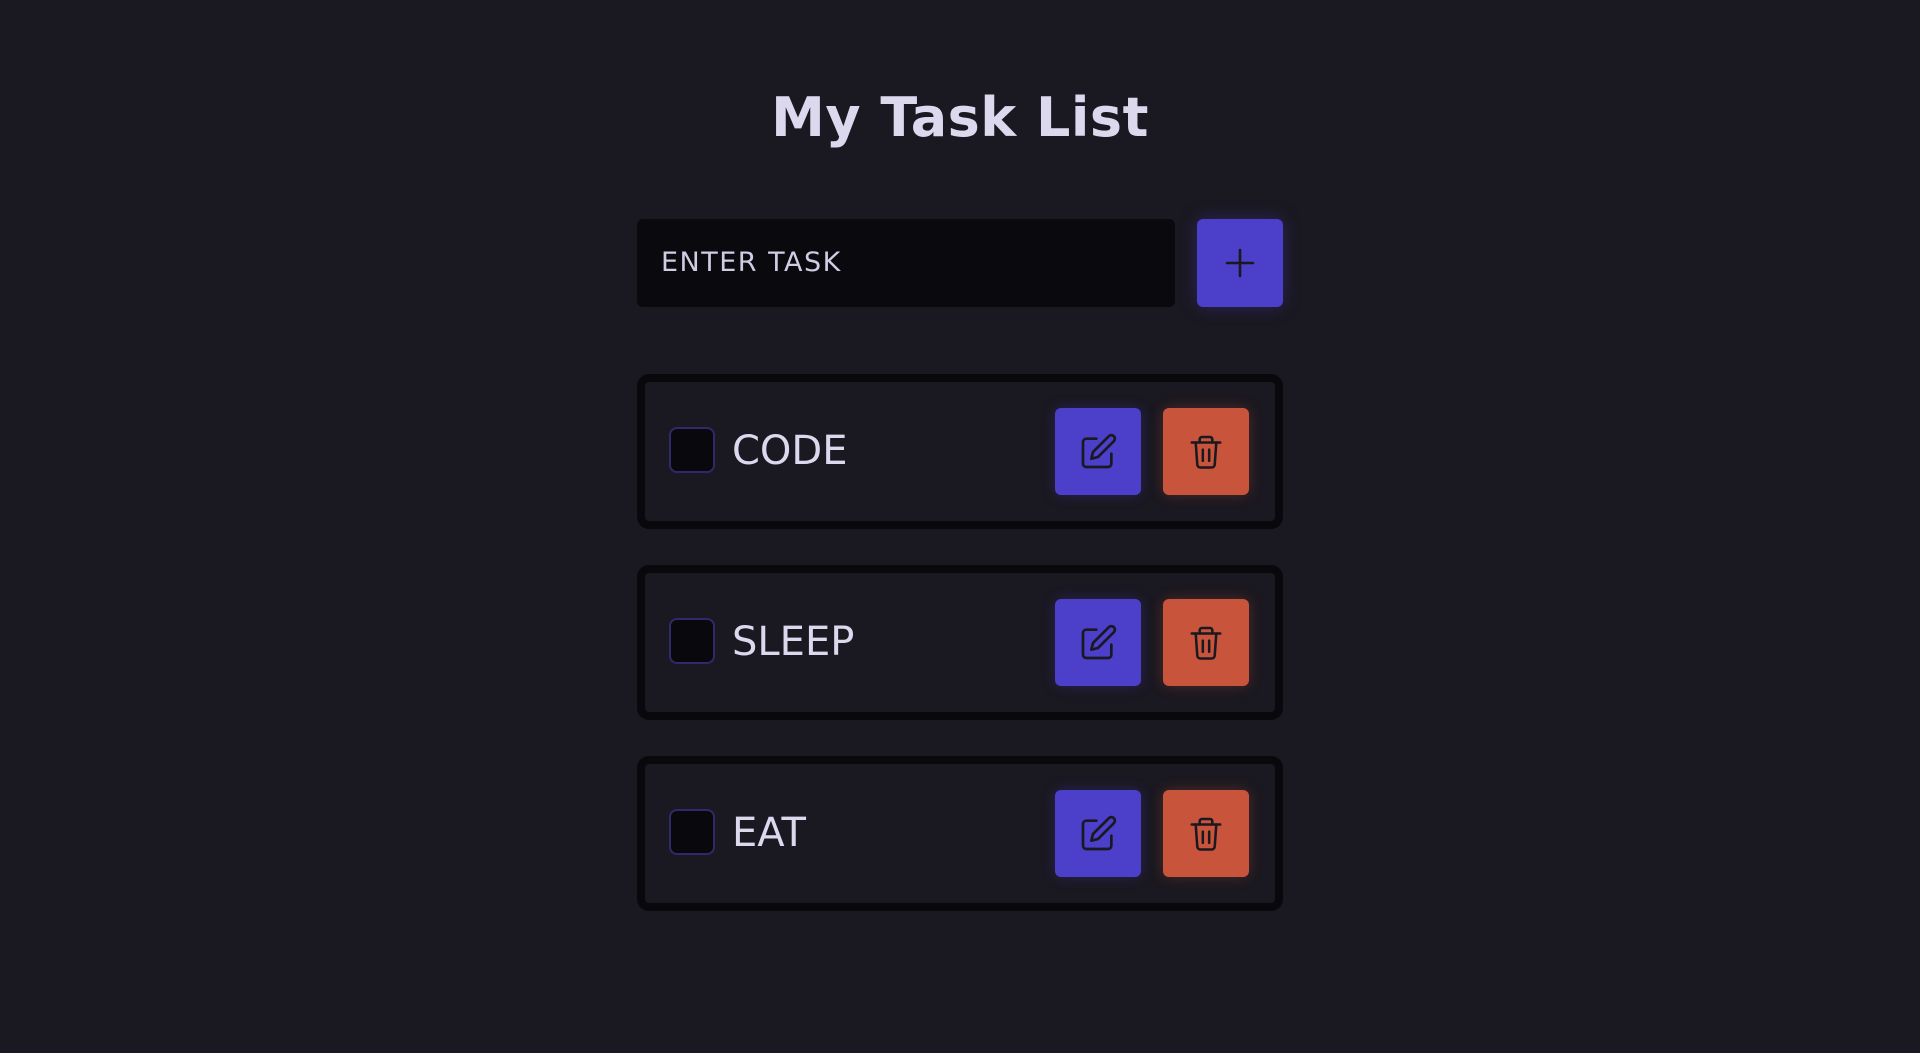 The height and width of the screenshot is (1053, 1920). What do you see at coordinates (906, 263) in the screenshot?
I see `task-input` at bounding box center [906, 263].